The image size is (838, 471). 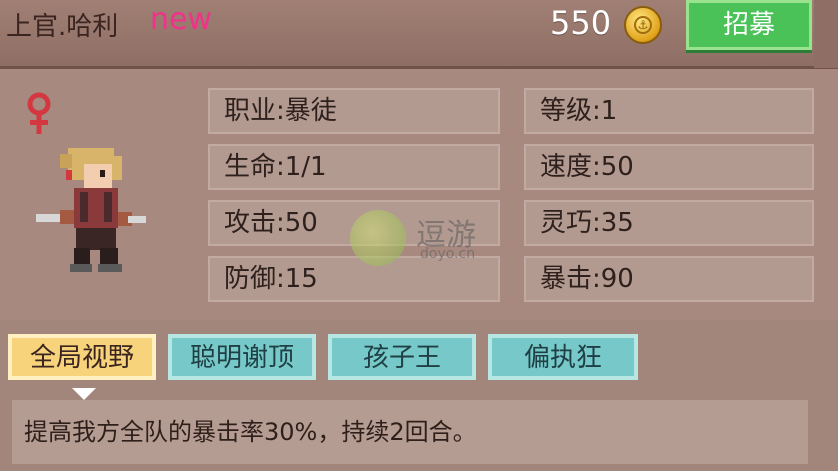 I want to click on coin-emblem-icon: ⚓, so click(x=643, y=25).